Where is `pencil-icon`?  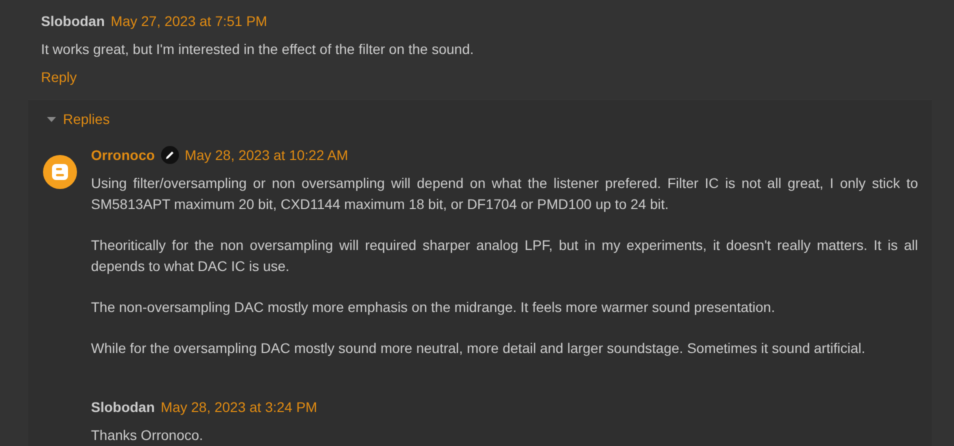
pencil-icon is located at coordinates (169, 155).